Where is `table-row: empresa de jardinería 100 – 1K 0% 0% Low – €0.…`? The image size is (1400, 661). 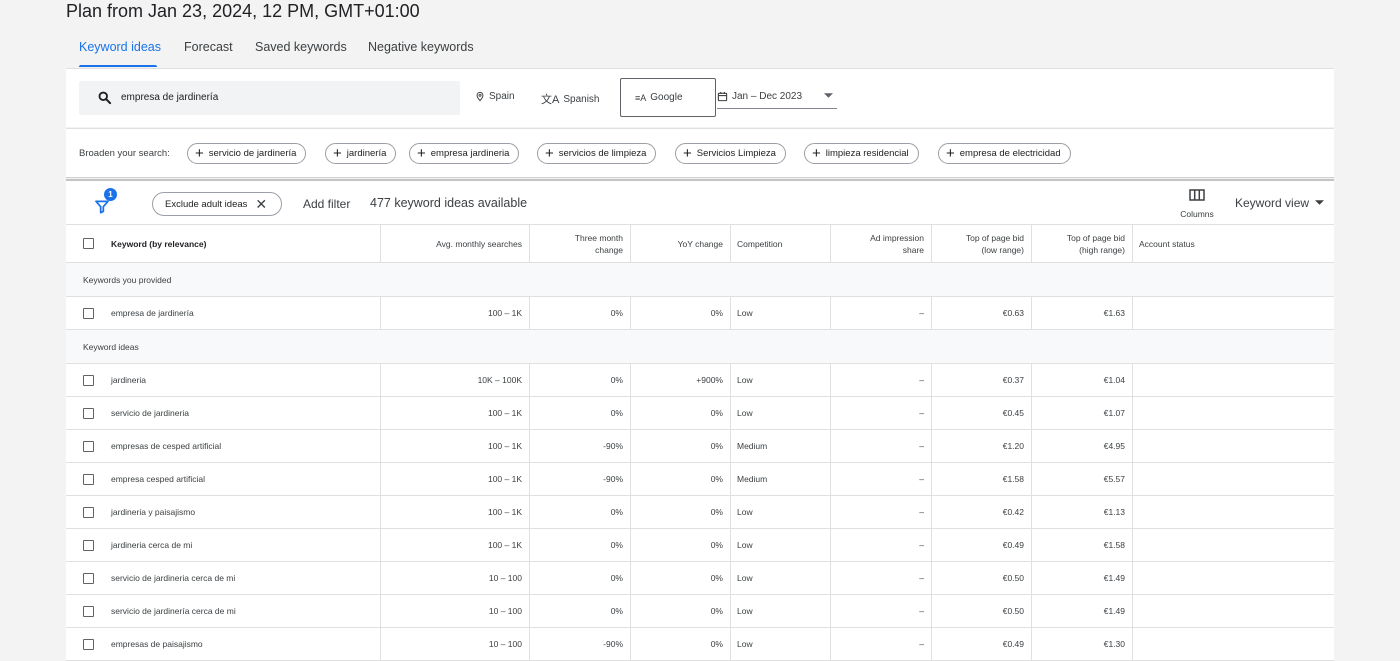
table-row: empresa de jardinería 100 – 1K 0% 0% Low – €0.… is located at coordinates (700, 313).